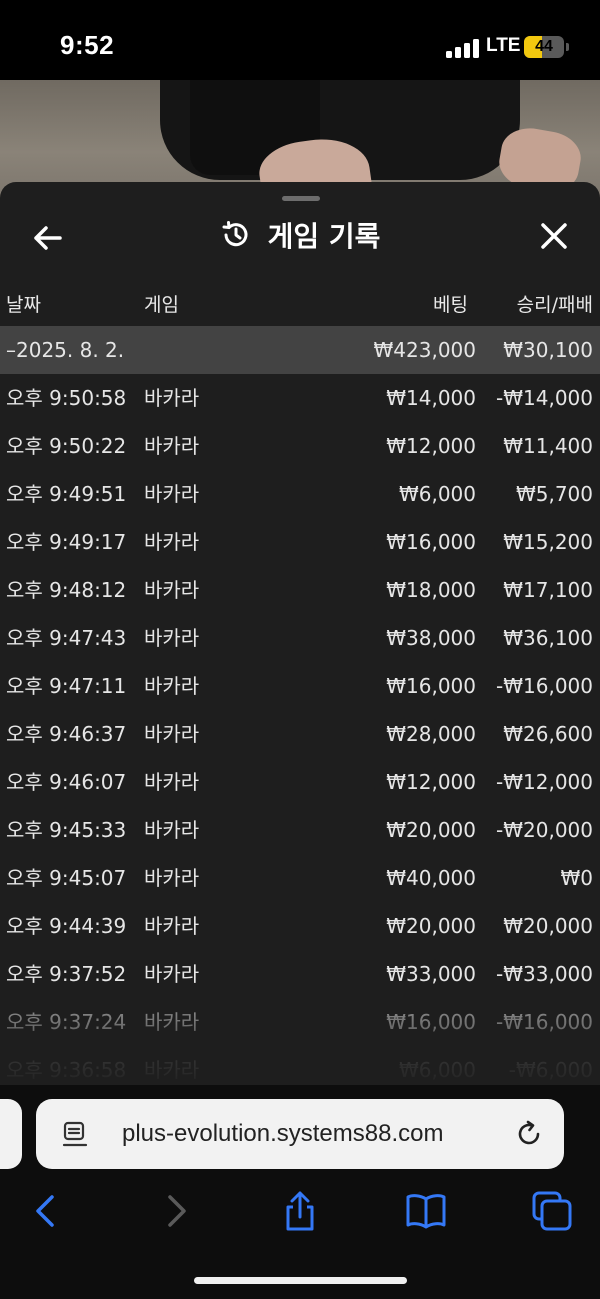 The image size is (600, 1299). Describe the element at coordinates (300, 686) in the screenshot. I see `history-row: 오후 9:47:11 바카라 ₩16,000 -₩16,000` at that location.